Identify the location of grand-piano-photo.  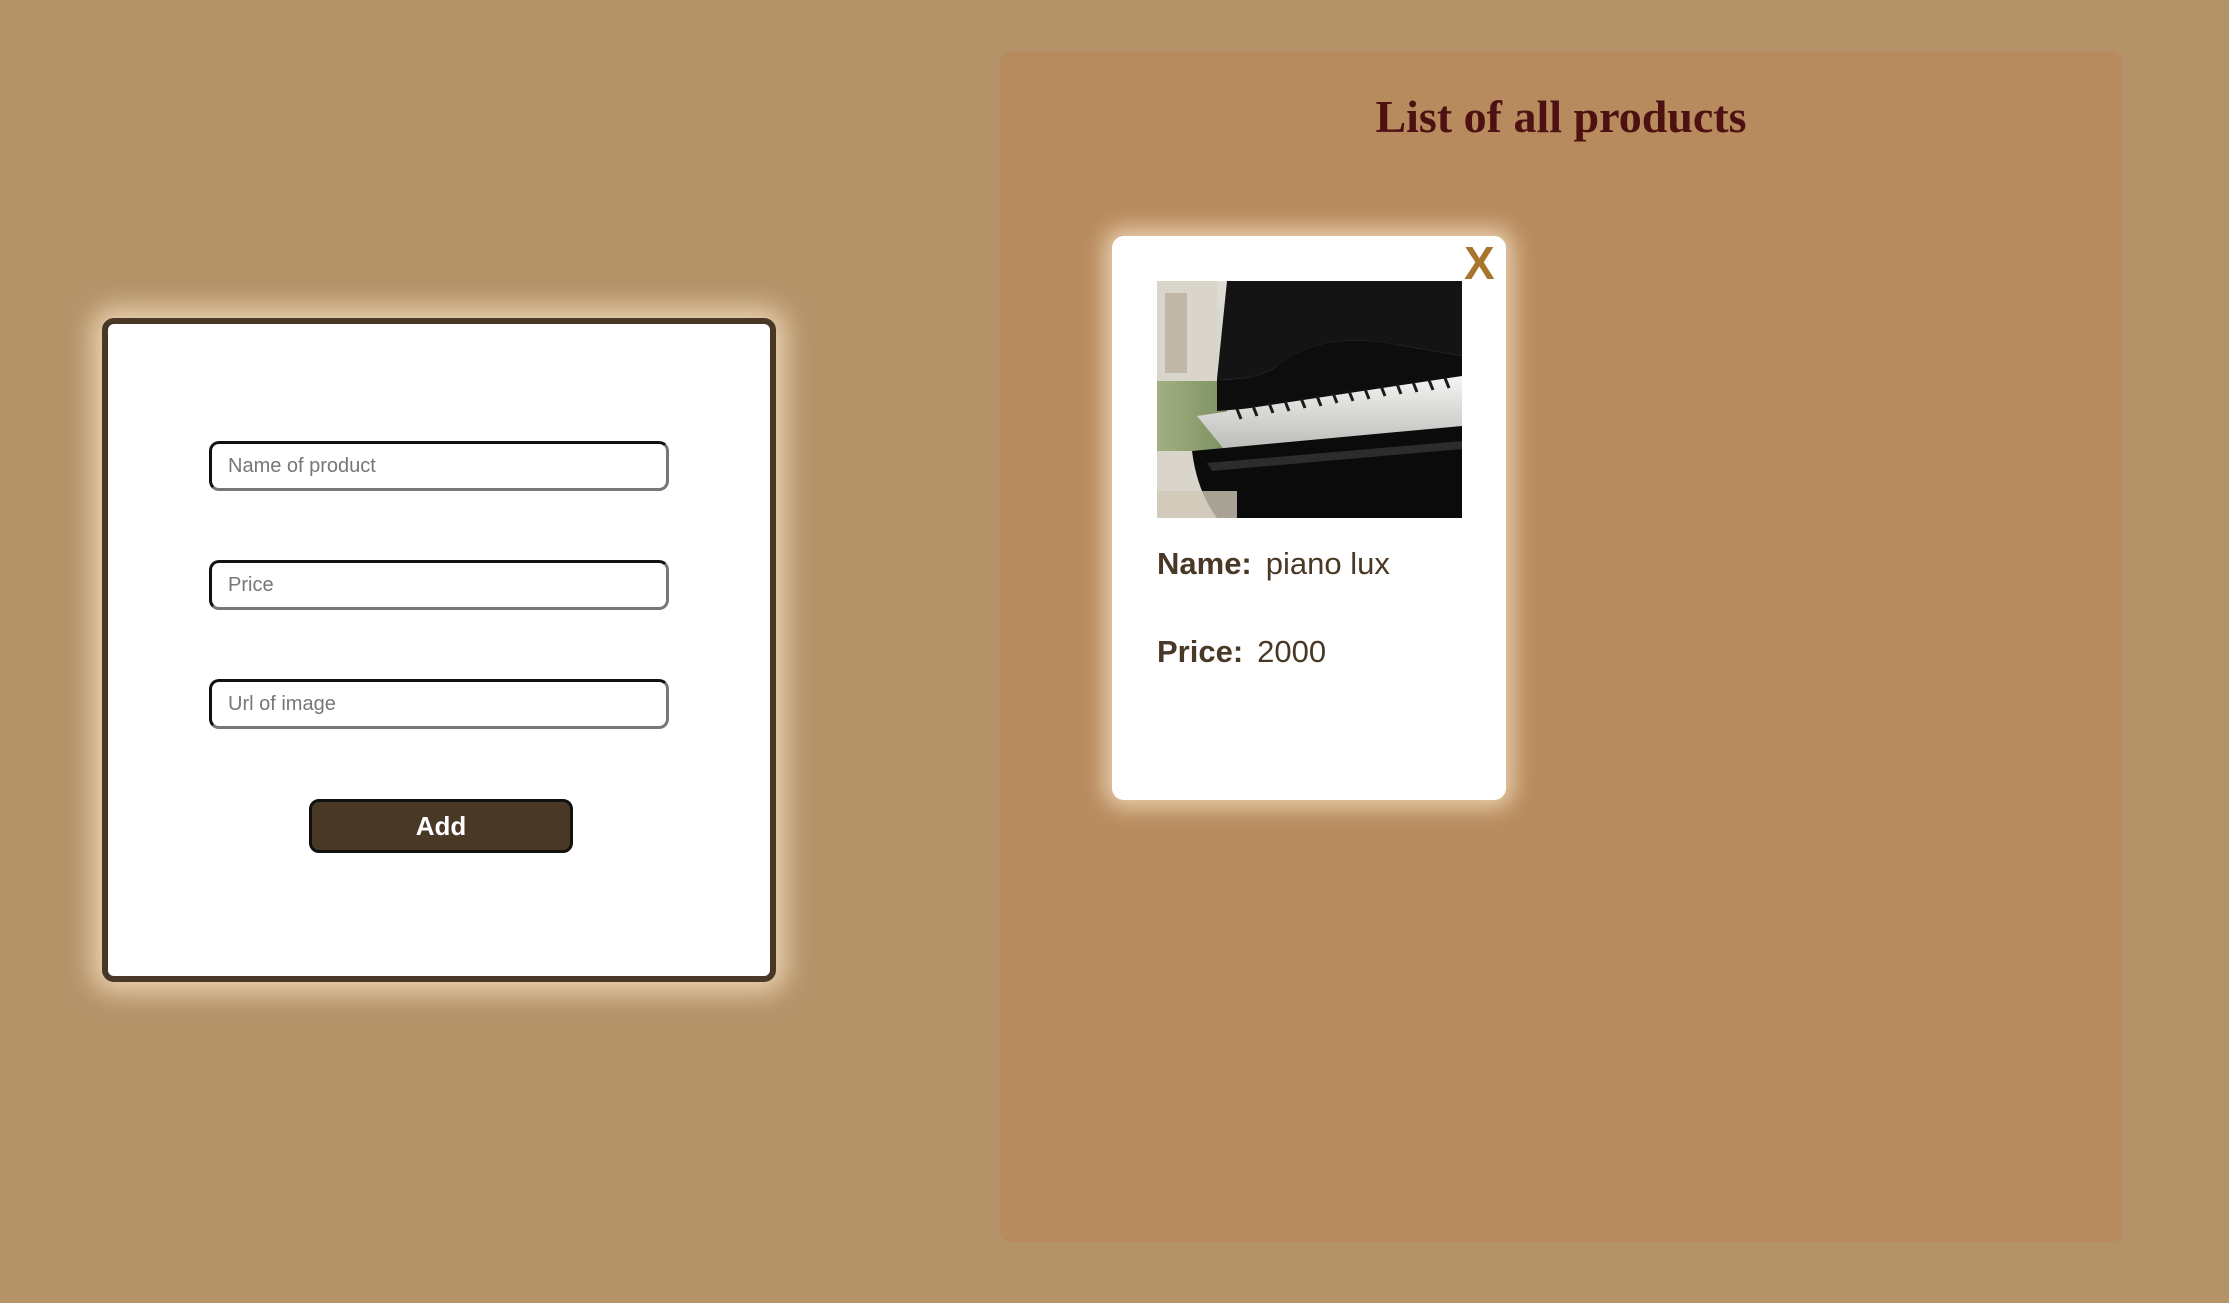
(1309, 399).